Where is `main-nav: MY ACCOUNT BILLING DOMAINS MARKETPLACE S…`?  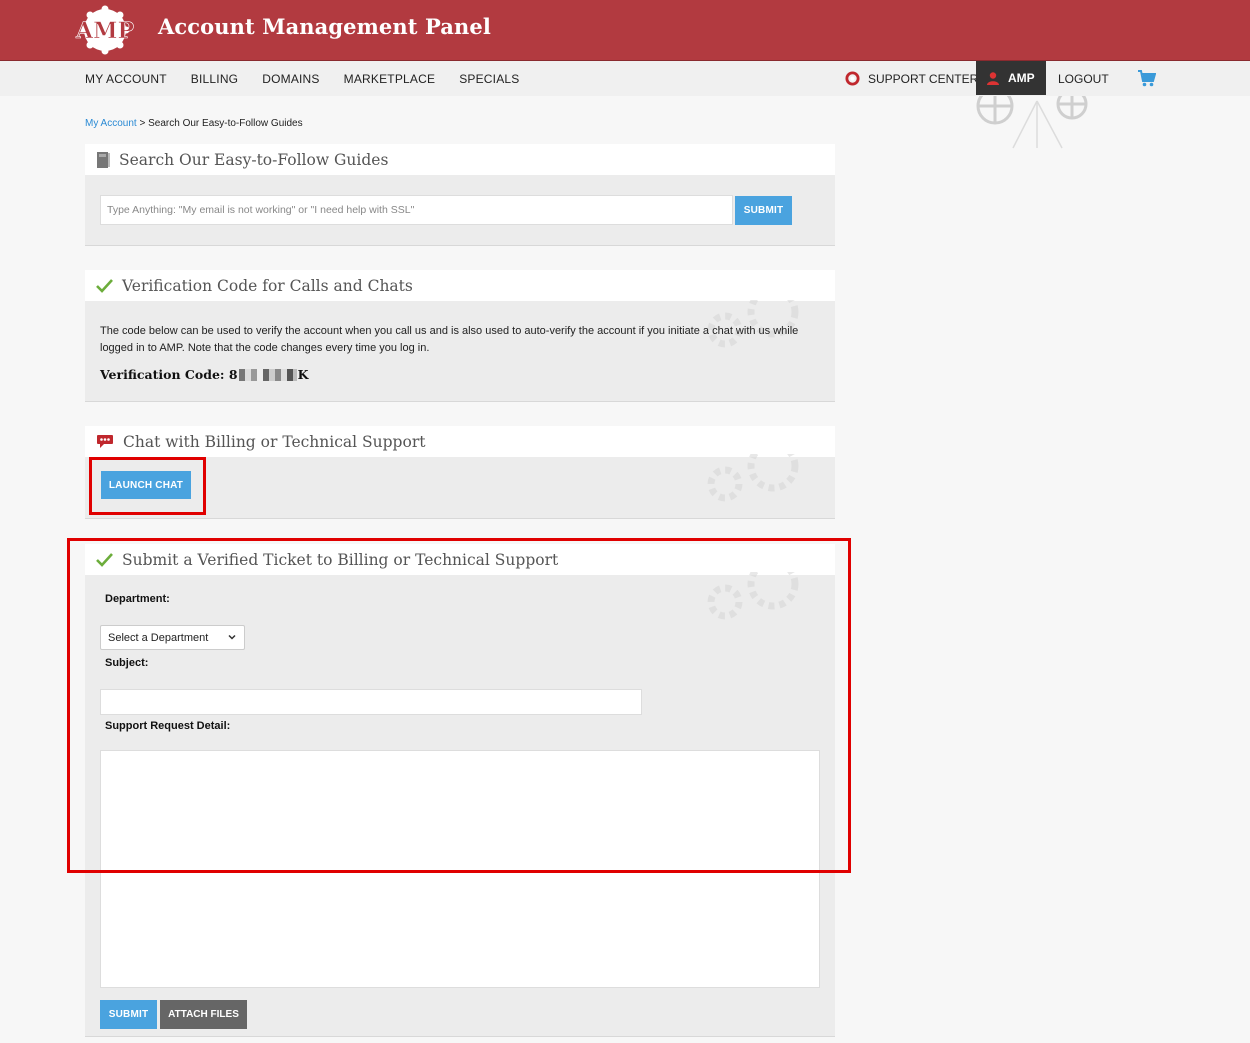 main-nav: MY ACCOUNT BILLING DOMAINS MARKETPLACE S… is located at coordinates (625, 78).